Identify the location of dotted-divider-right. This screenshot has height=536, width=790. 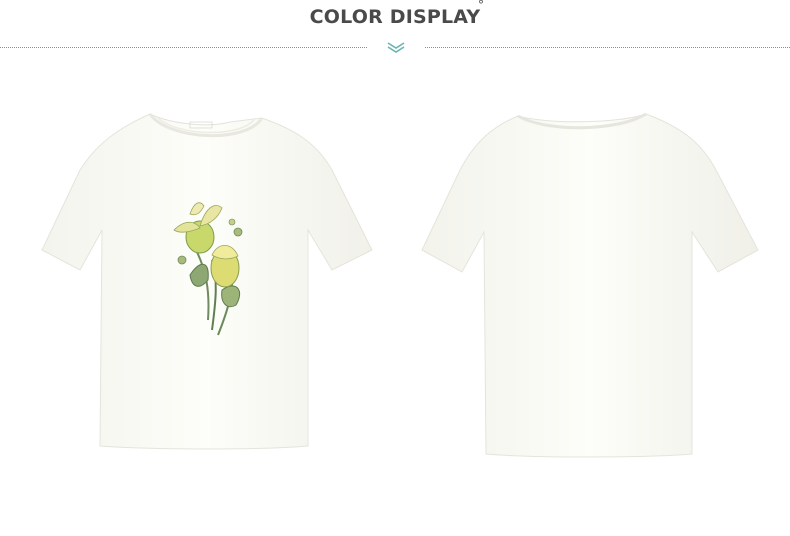
(607, 47).